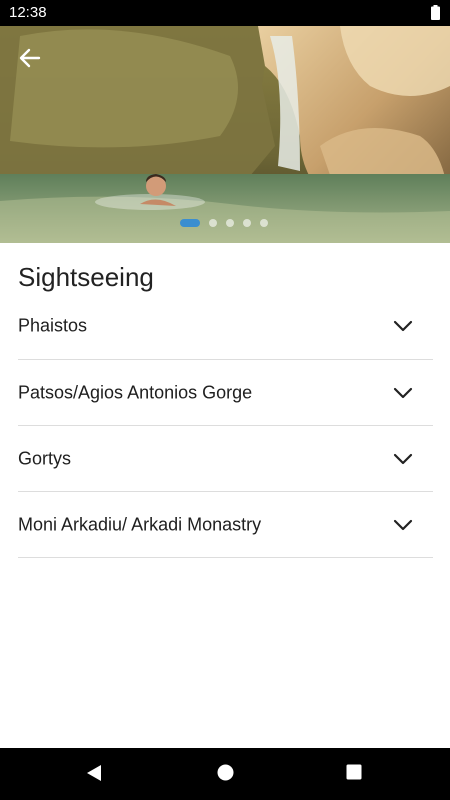 This screenshot has width=450, height=800. Describe the element at coordinates (135, 392) in the screenshot. I see `list-item-label: Patsos/Agios Antonios Gorge` at that location.